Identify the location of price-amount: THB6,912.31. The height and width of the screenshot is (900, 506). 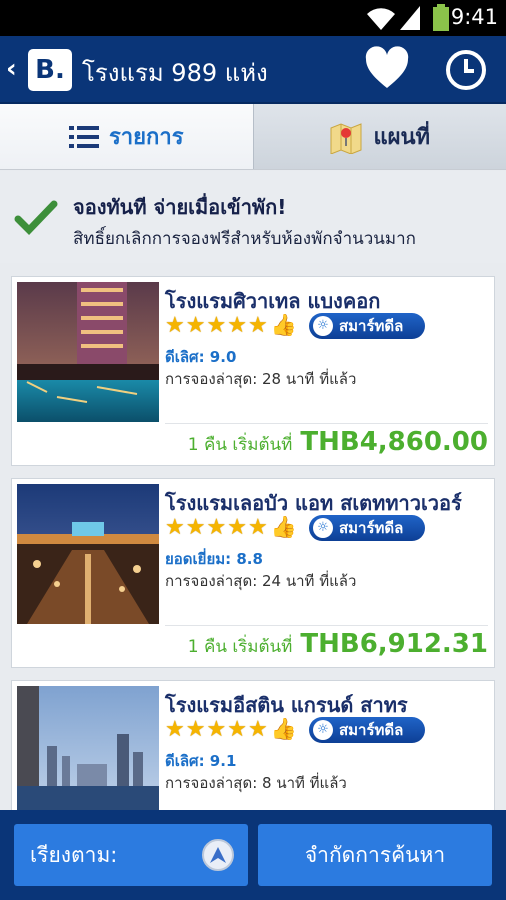
(394, 644).